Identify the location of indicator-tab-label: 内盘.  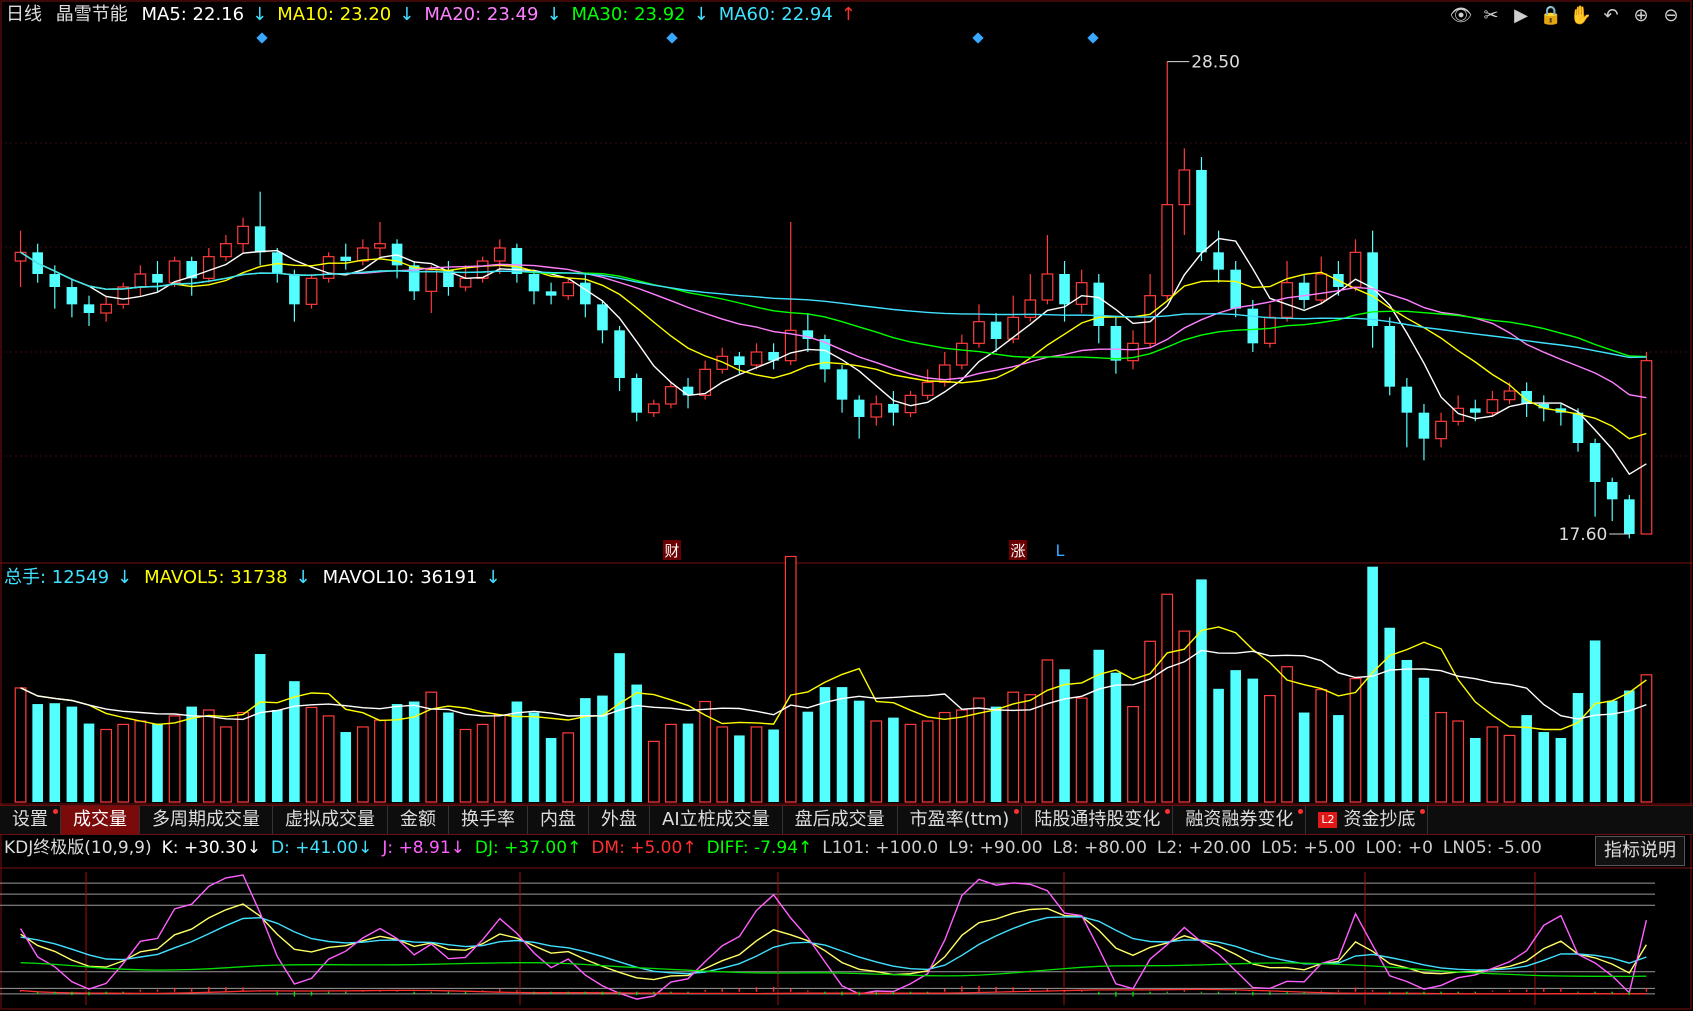
(558, 819).